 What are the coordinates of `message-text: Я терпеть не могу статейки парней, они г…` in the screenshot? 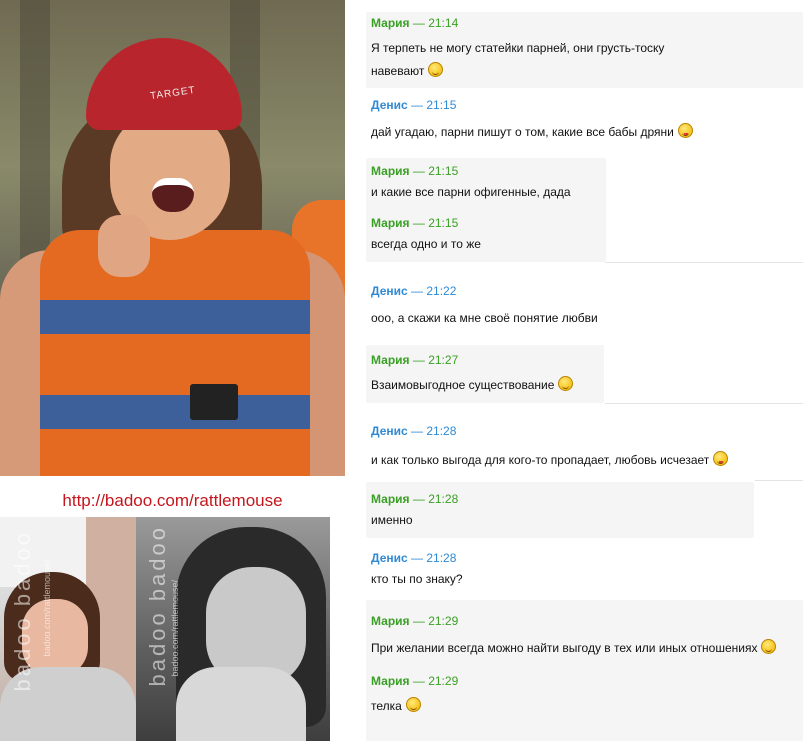 It's located at (518, 48).